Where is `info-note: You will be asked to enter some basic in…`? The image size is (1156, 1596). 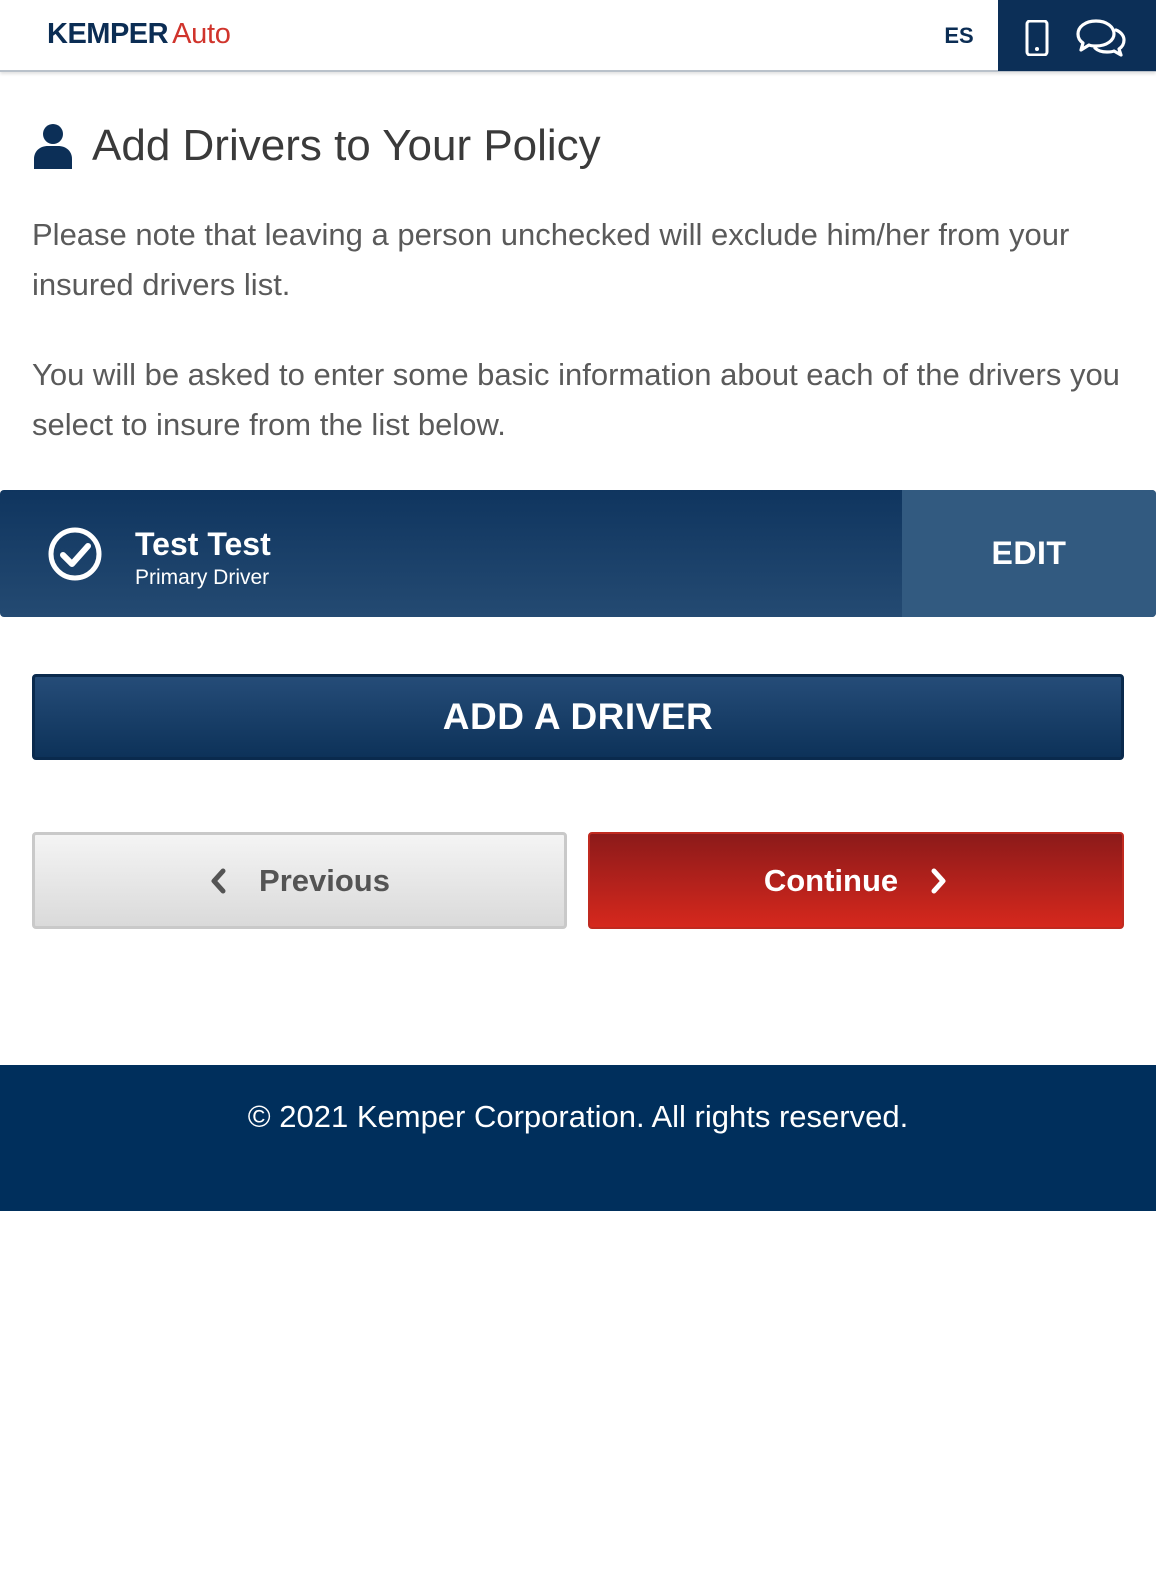
info-note: You will be asked to enter some basic in… is located at coordinates (576, 399).